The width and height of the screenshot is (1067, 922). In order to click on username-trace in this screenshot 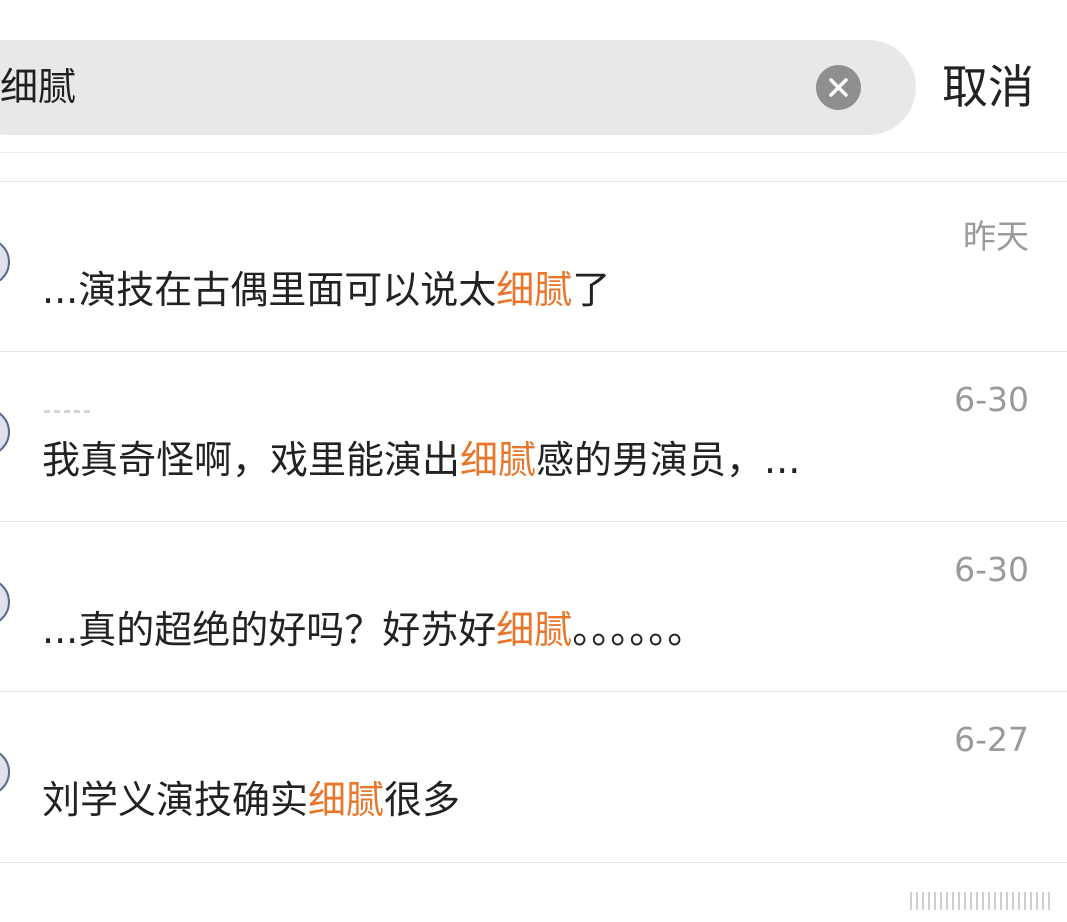, I will do `click(69, 411)`.